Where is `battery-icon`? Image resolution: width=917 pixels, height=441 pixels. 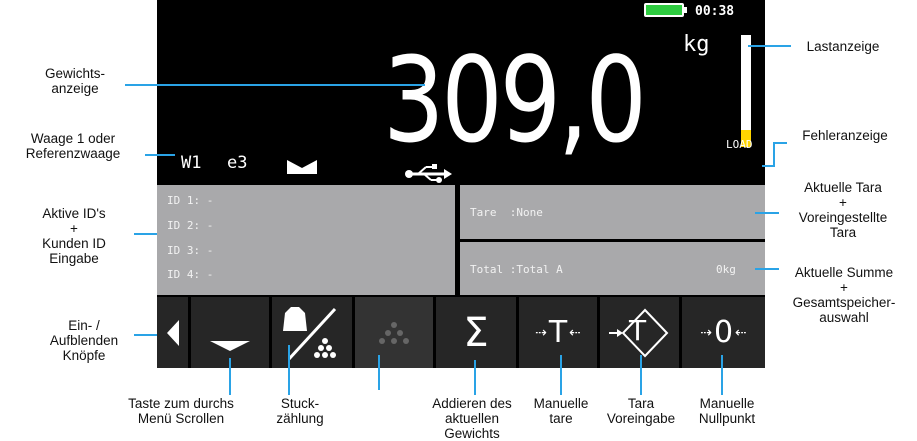 battery-icon is located at coordinates (664, 10).